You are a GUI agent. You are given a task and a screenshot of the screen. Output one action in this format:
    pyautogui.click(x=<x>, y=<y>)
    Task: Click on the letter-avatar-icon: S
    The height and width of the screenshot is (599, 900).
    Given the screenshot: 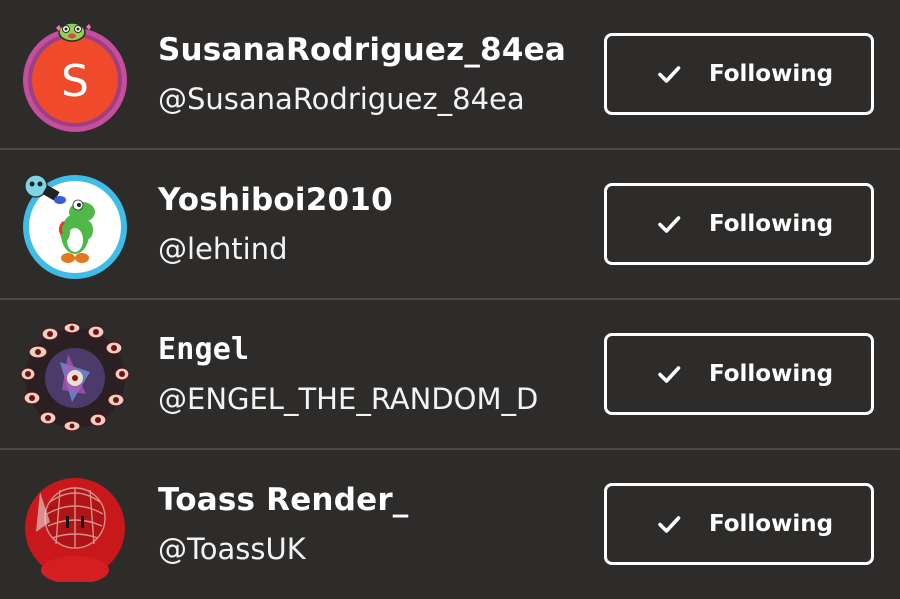 What is the action you would take?
    pyautogui.click(x=75, y=77)
    